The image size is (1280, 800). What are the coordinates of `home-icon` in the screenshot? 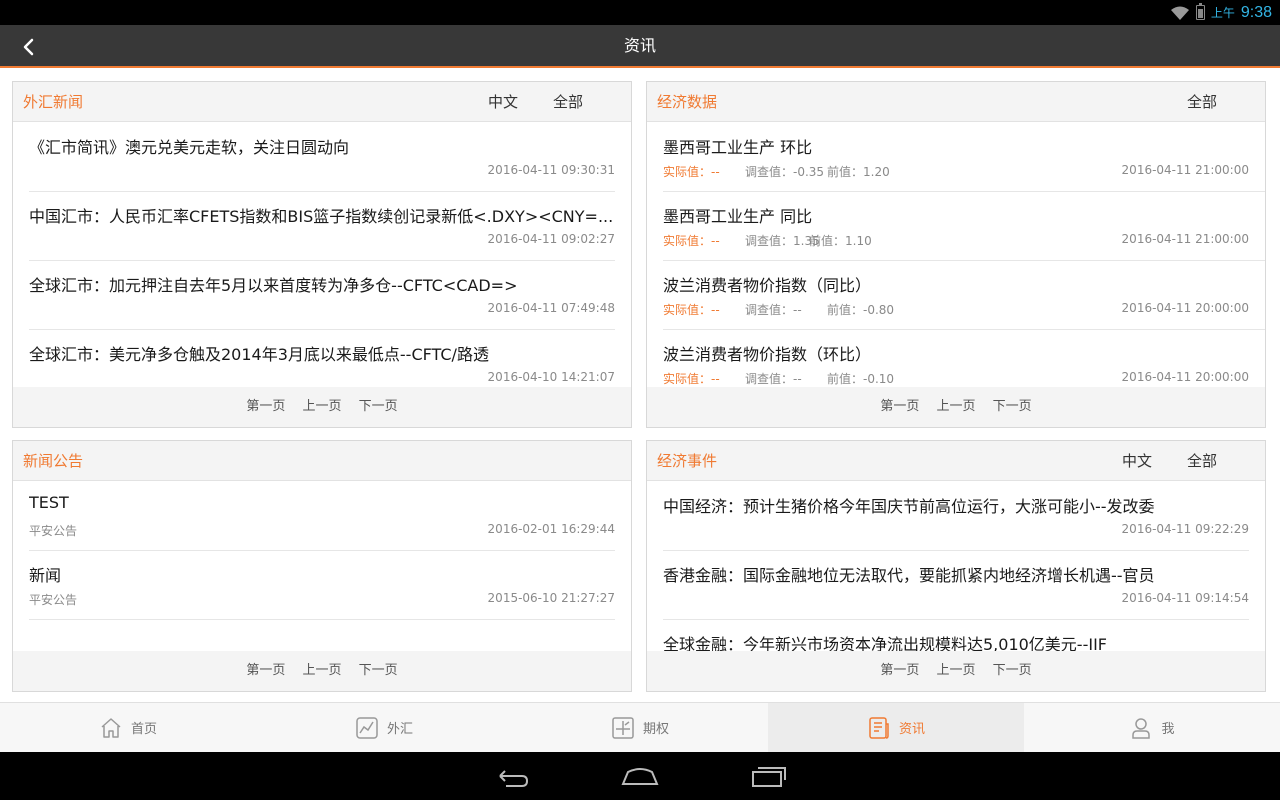 It's located at (111, 727).